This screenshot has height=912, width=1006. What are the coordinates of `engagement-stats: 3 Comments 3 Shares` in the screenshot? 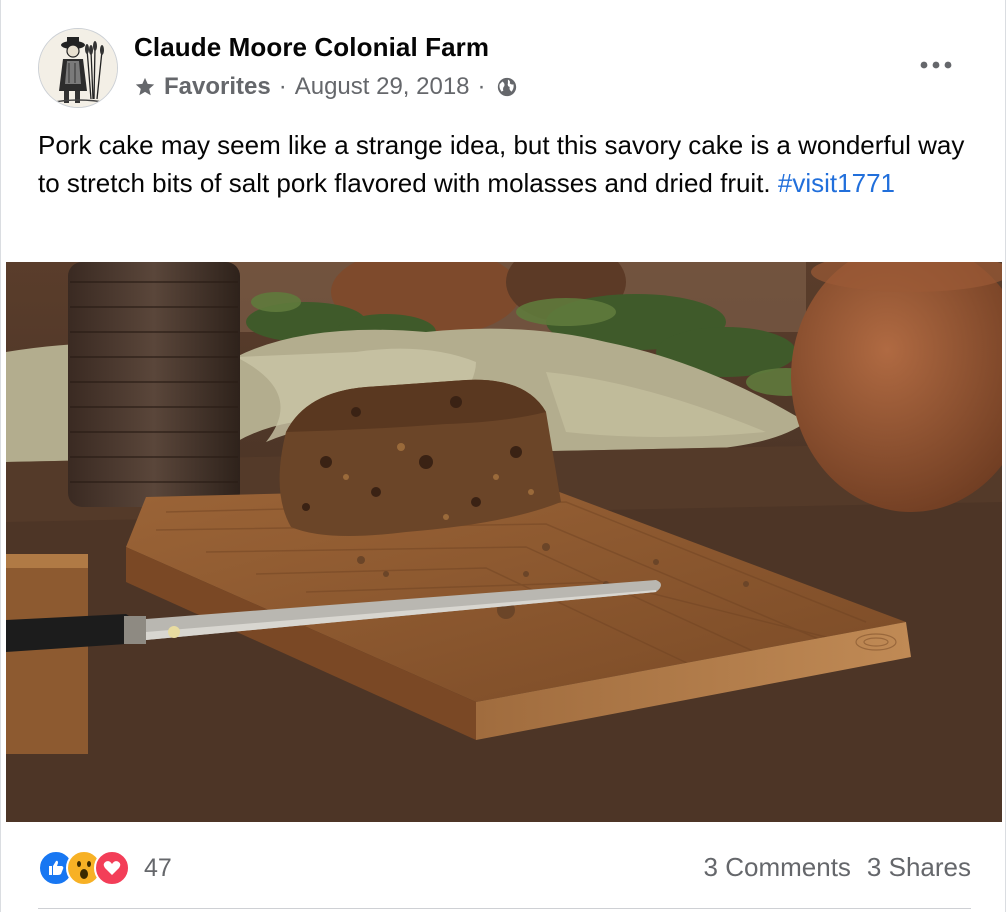 It's located at (837, 867).